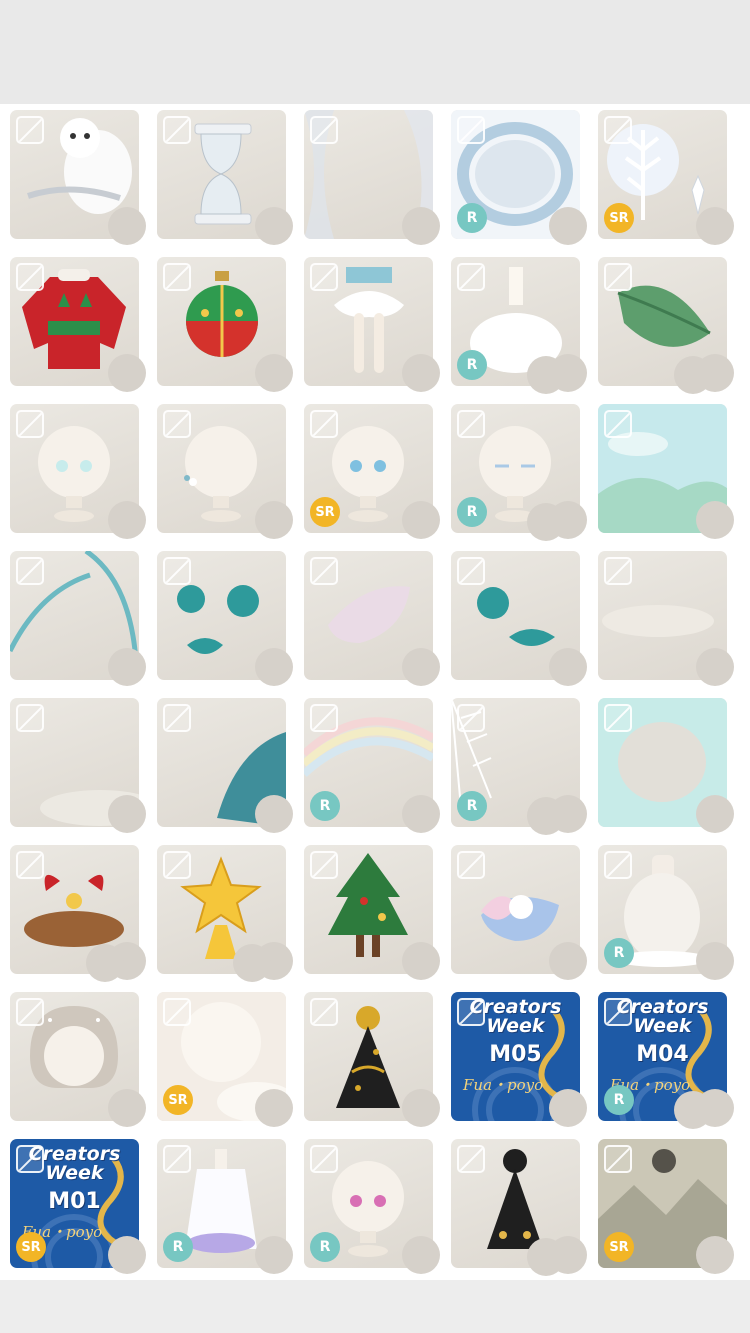 Image resolution: width=750 pixels, height=1333 pixels. What do you see at coordinates (375, 1306) in the screenshot?
I see `bottom-bar` at bounding box center [375, 1306].